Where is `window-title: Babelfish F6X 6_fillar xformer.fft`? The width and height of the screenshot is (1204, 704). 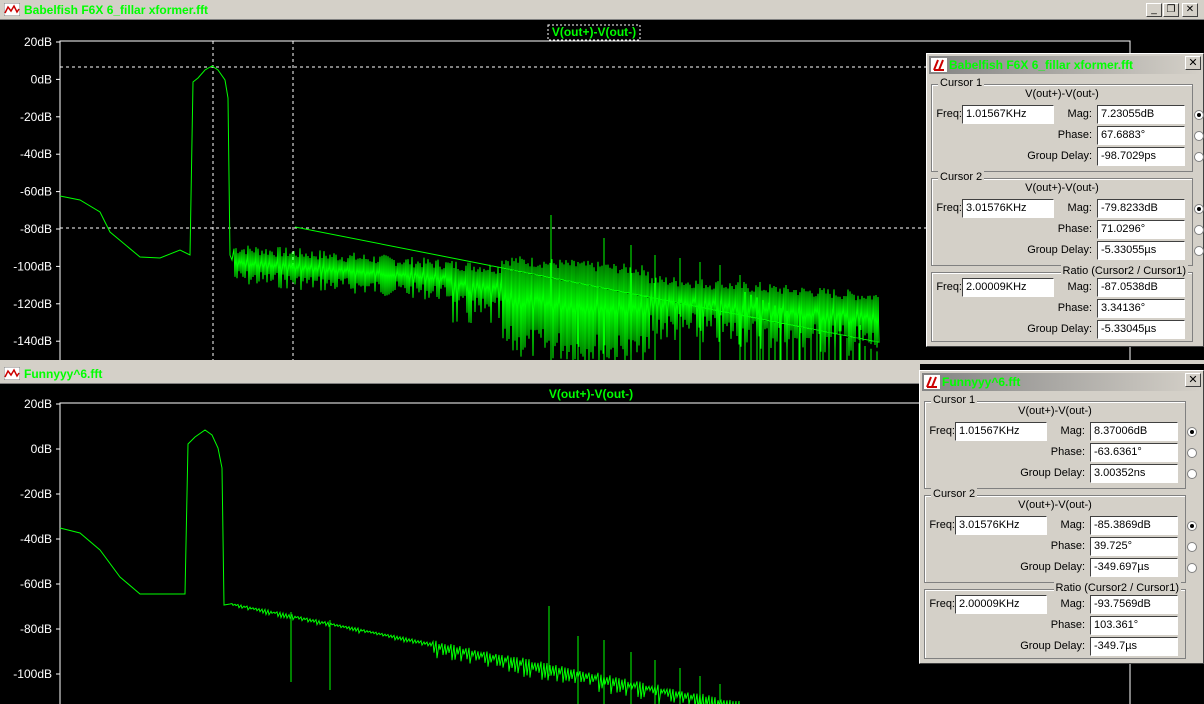
window-title: Babelfish F6X 6_fillar xformer.fft is located at coordinates (116, 10).